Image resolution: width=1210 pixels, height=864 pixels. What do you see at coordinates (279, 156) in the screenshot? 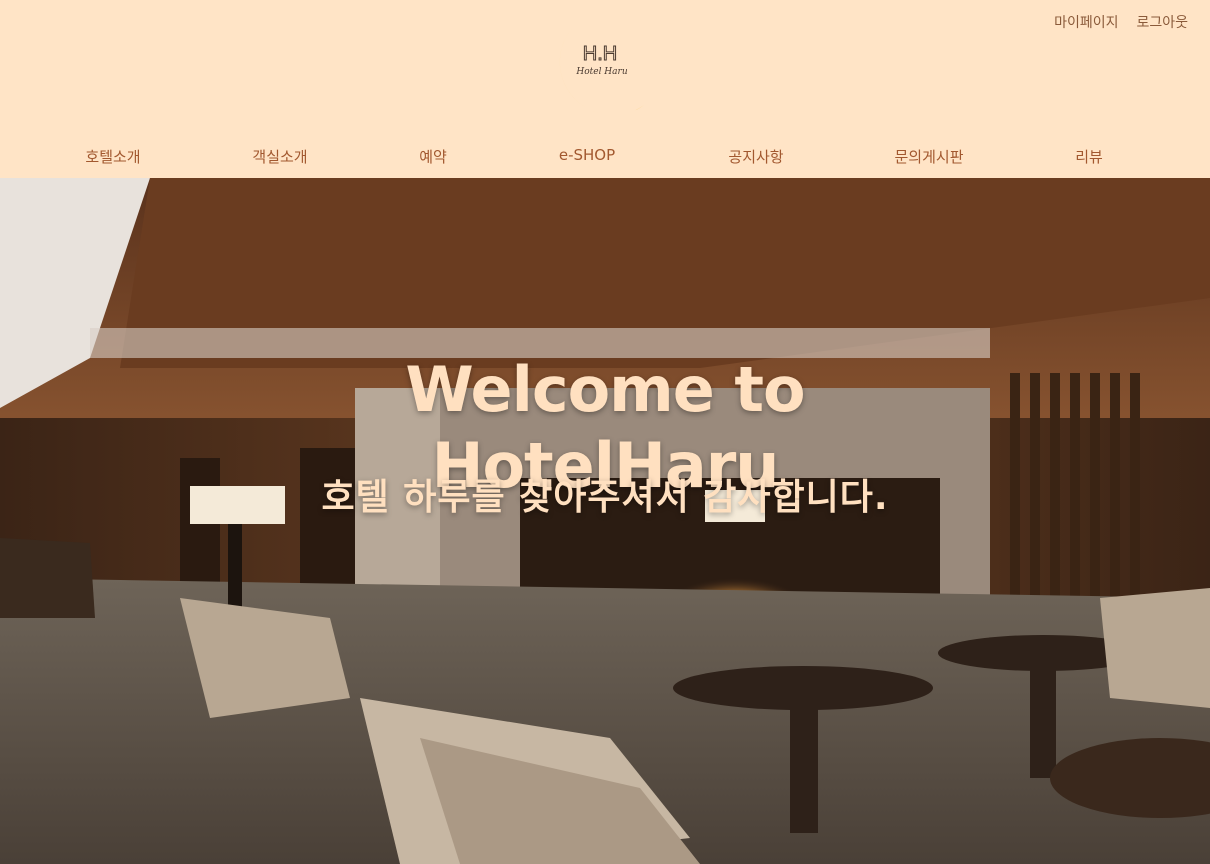
I see `nav-item-rooms: 객실소개` at bounding box center [279, 156].